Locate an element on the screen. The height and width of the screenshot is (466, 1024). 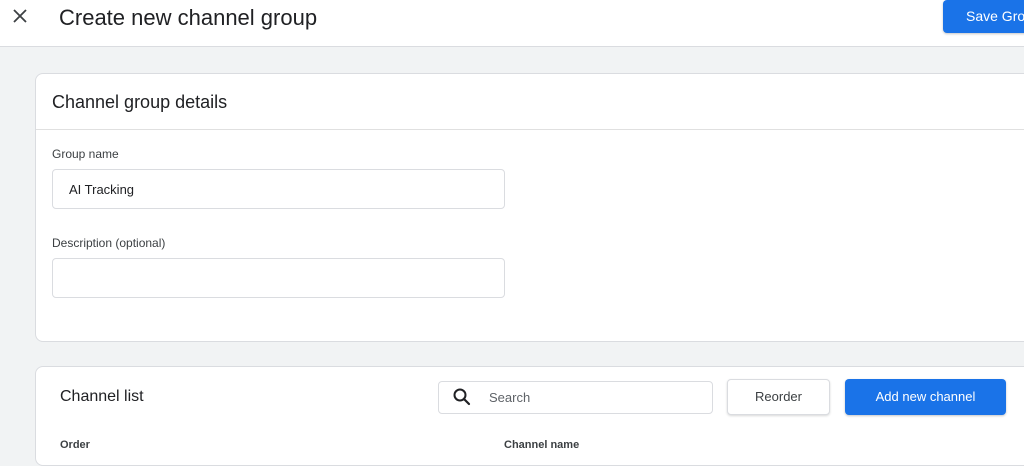
save-group-button: Save Gro is located at coordinates (983, 16).